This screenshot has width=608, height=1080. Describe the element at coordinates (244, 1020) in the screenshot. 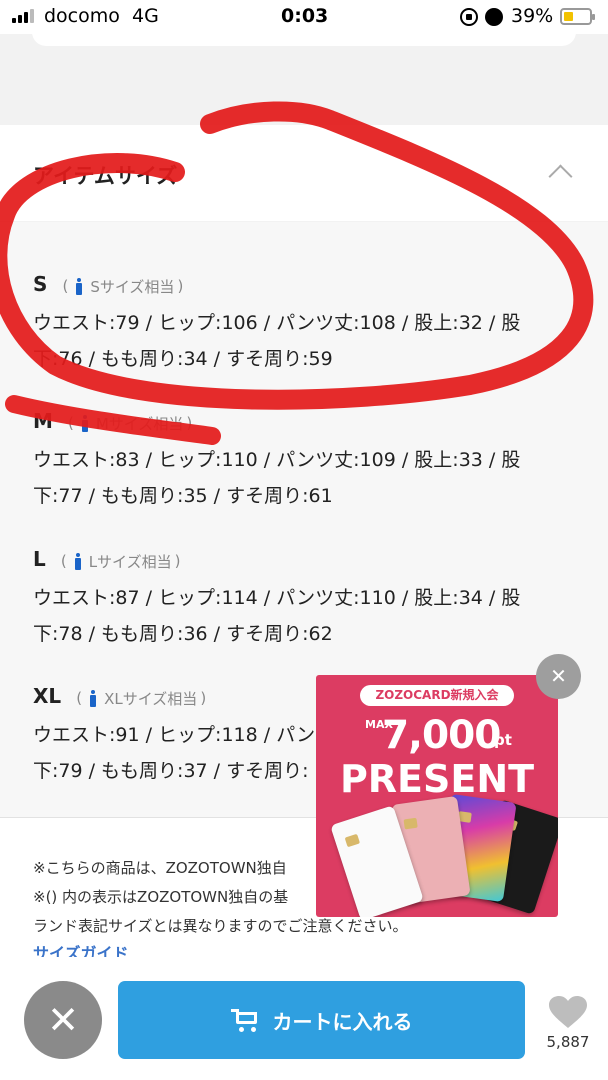

I see `cart-icon` at that location.